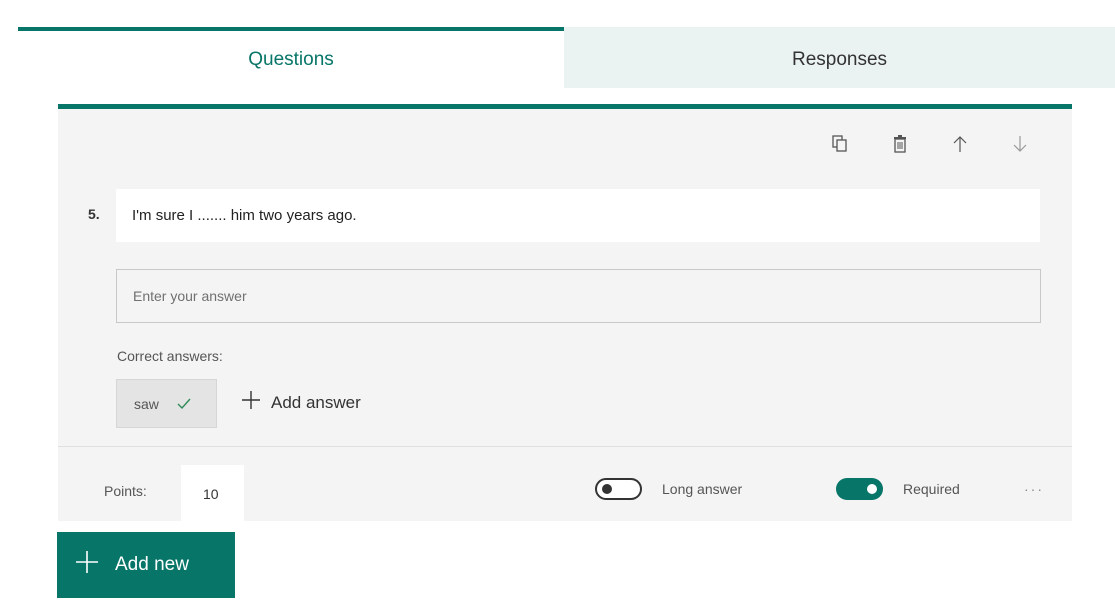 The height and width of the screenshot is (603, 1115). I want to click on arrow-down-icon, so click(1020, 144).